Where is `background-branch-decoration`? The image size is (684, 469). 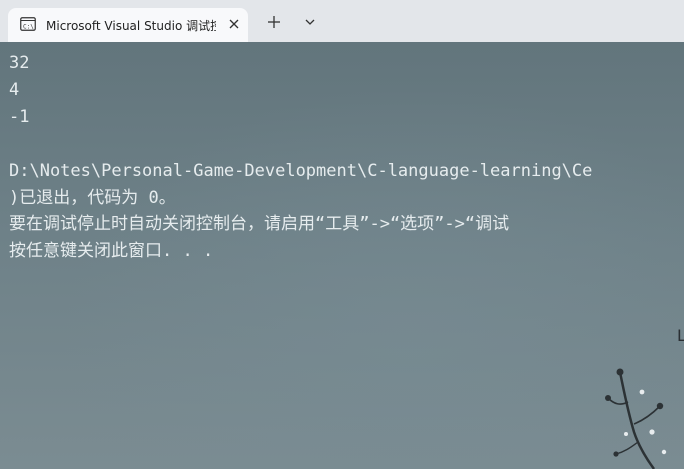 background-branch-decoration is located at coordinates (636, 418).